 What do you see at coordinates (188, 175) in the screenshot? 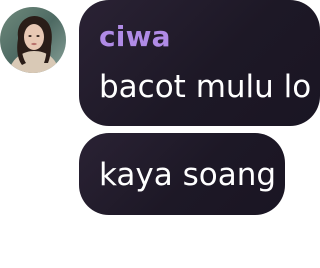
I see `message-text: kaya soang` at bounding box center [188, 175].